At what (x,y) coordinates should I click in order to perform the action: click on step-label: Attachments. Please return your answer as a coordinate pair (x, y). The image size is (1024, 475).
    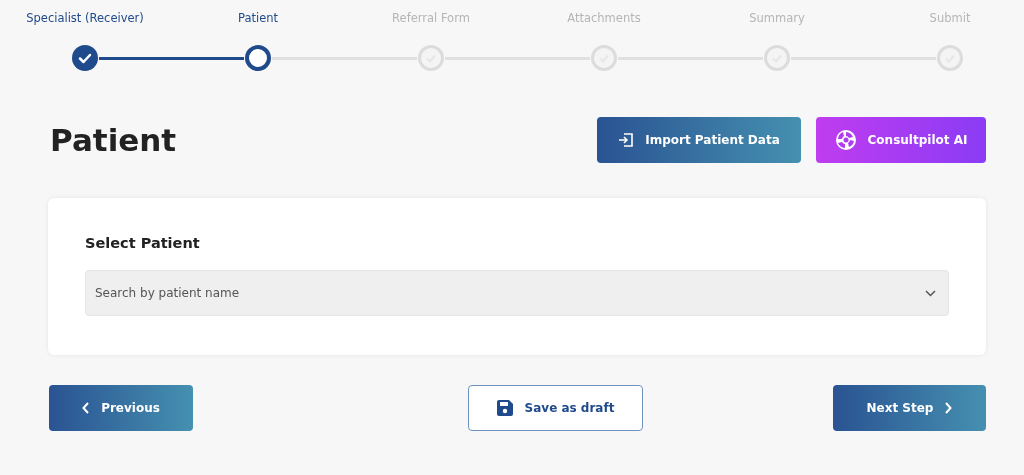
    Looking at the image, I should click on (604, 19).